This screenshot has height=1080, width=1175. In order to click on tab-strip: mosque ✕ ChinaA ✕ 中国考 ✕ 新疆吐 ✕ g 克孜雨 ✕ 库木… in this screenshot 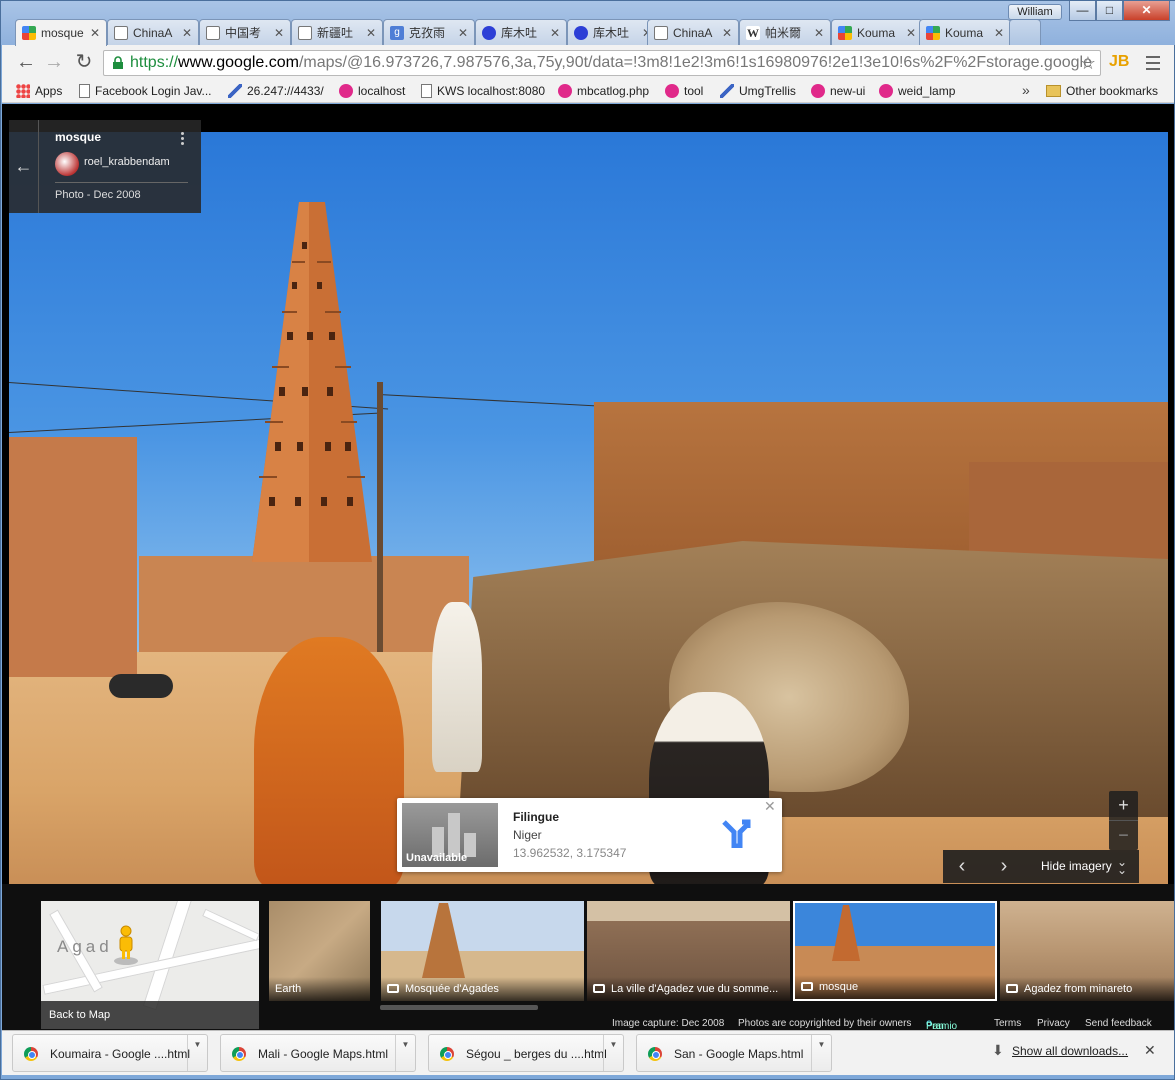, I will do `click(588, 23)`.